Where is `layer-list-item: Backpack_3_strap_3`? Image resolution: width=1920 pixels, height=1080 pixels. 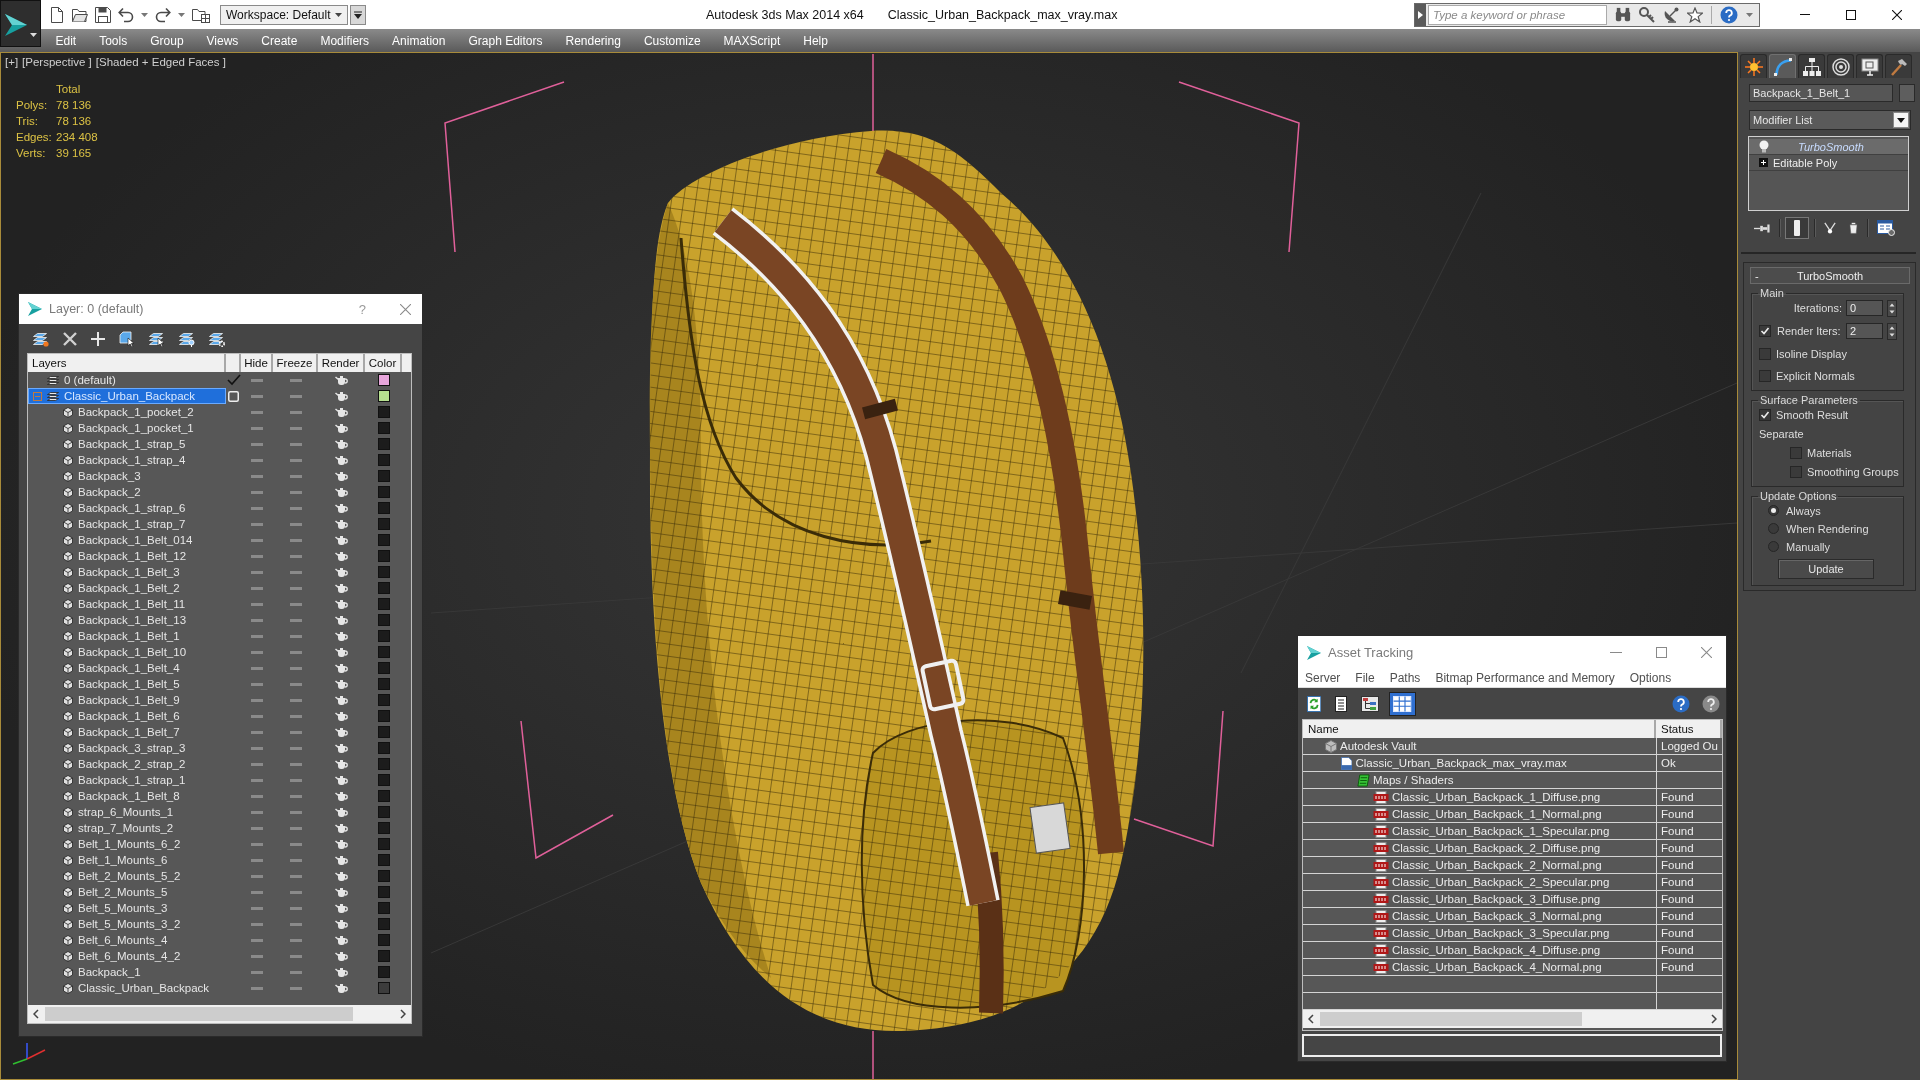
layer-list-item: Backpack_3_strap_3 is located at coordinates (126, 748).